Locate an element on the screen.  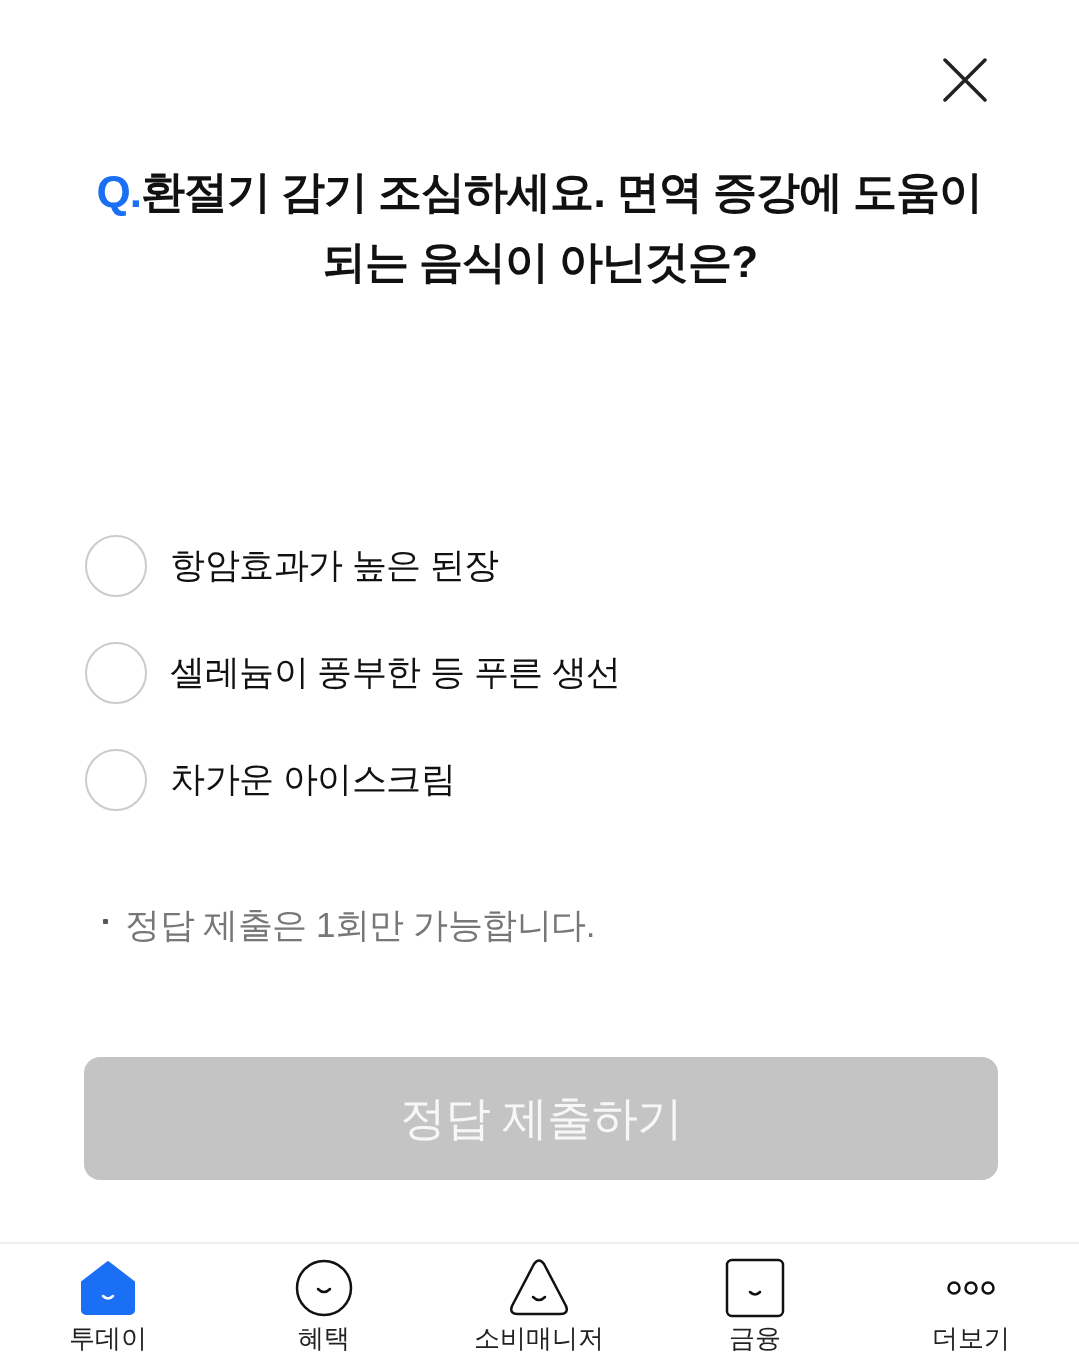
bullet-icon is located at coordinates (105, 921).